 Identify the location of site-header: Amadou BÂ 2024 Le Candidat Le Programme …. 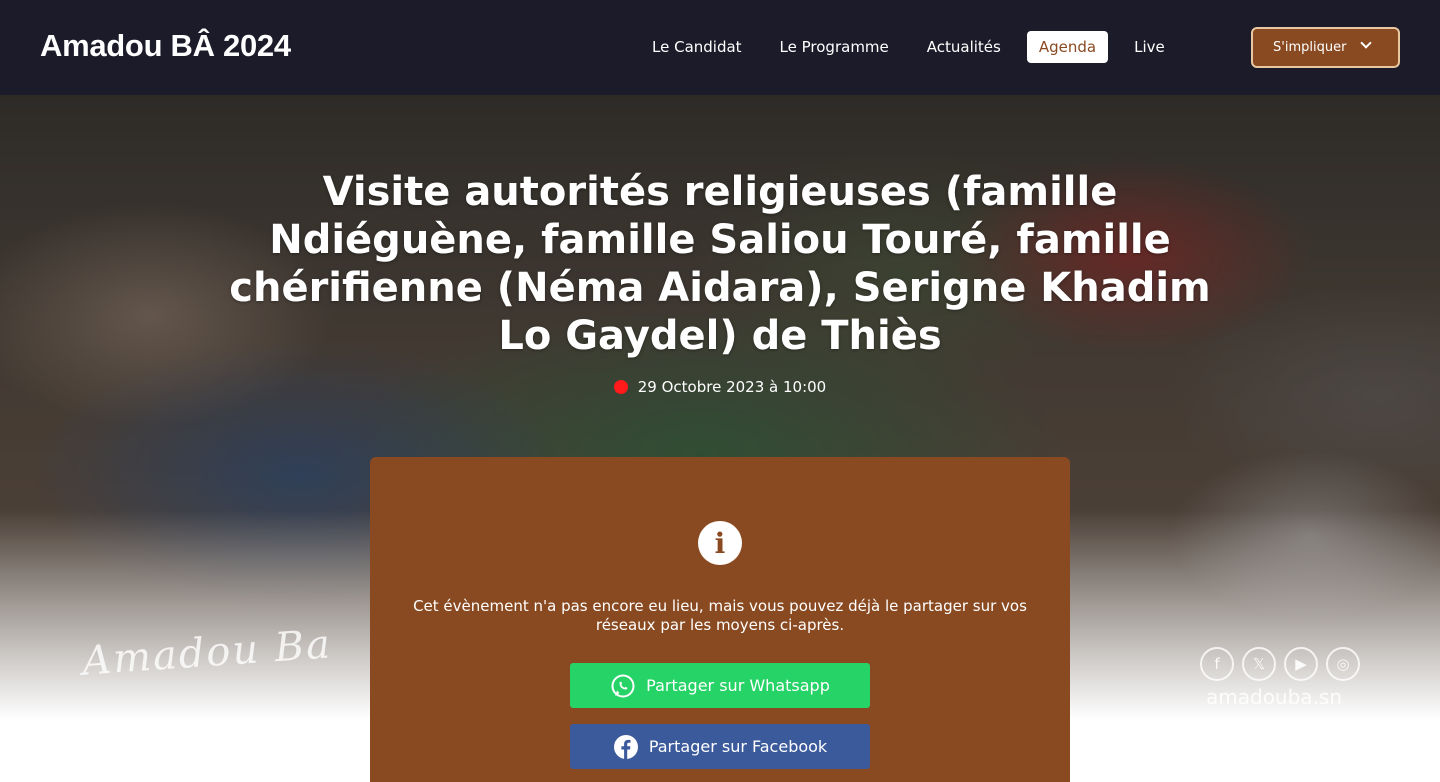
(720, 47).